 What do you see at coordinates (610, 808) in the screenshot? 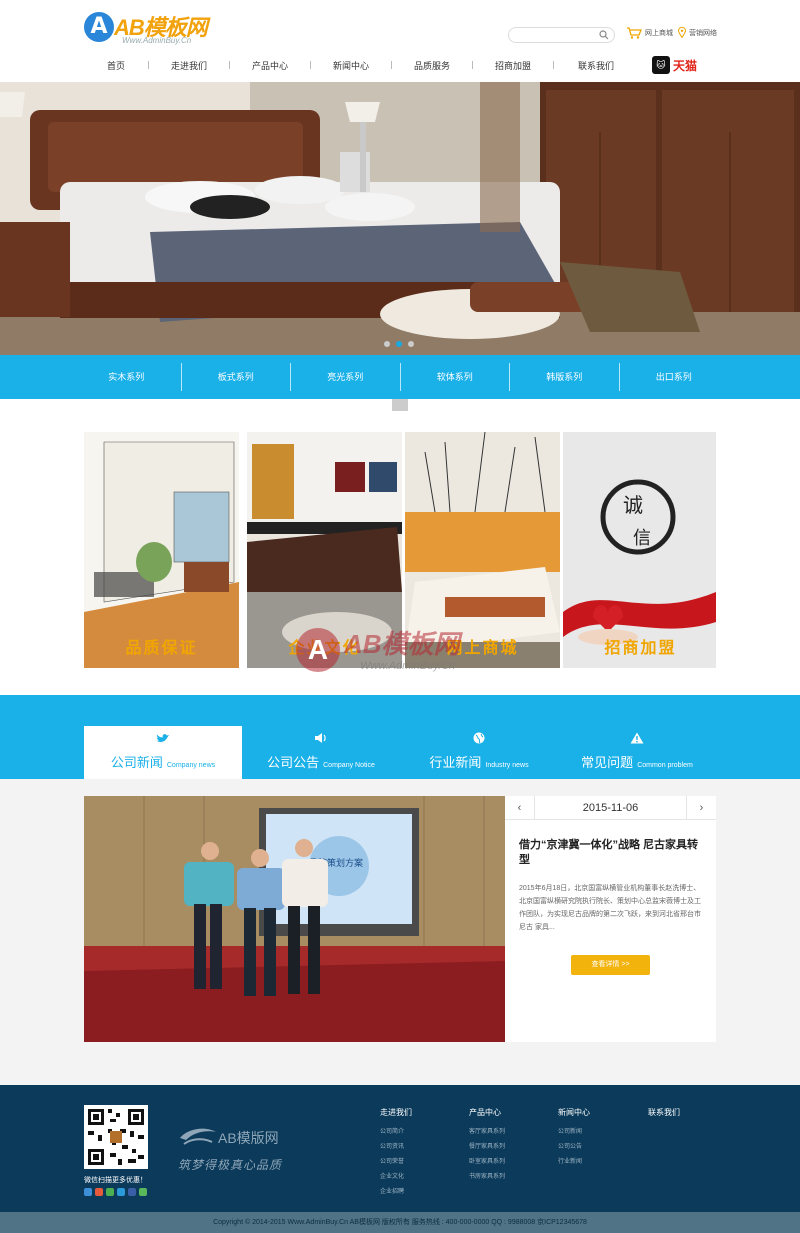
I see `date-navigator: ‹ 2015-11-06 ›` at bounding box center [610, 808].